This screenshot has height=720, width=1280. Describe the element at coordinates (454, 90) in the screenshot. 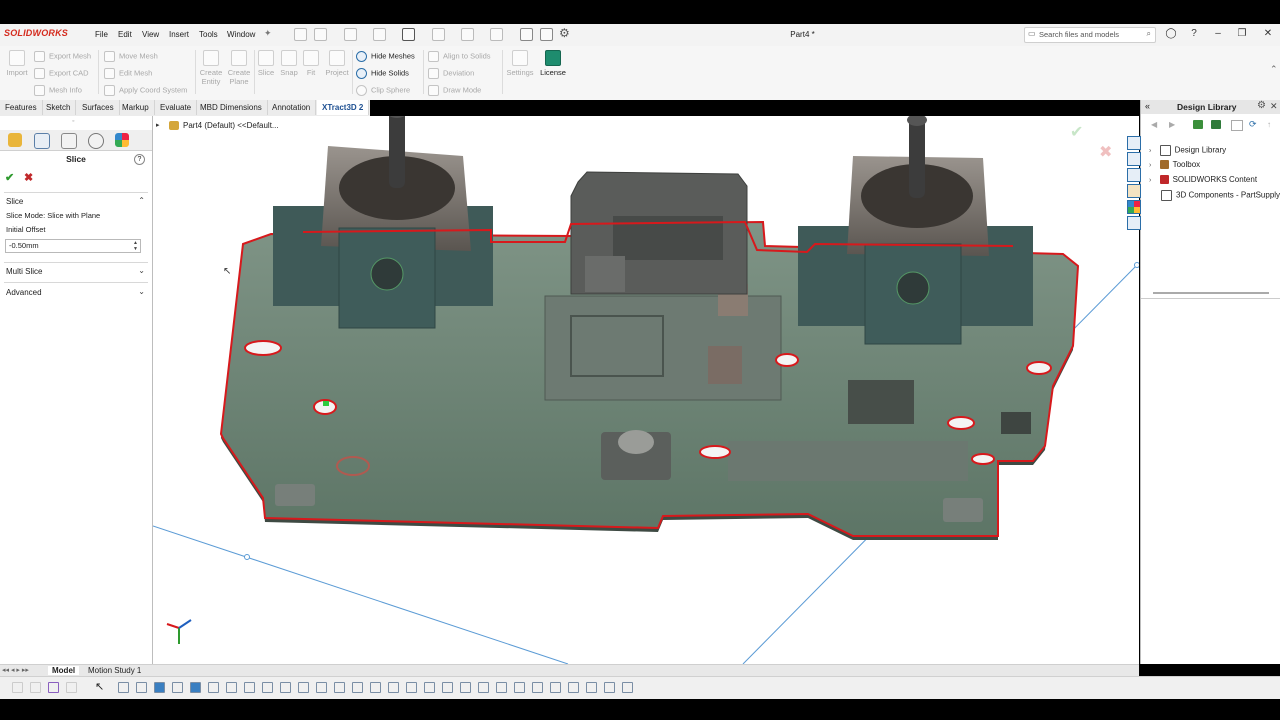

I see `draw-mode-button: Draw Mode` at that location.